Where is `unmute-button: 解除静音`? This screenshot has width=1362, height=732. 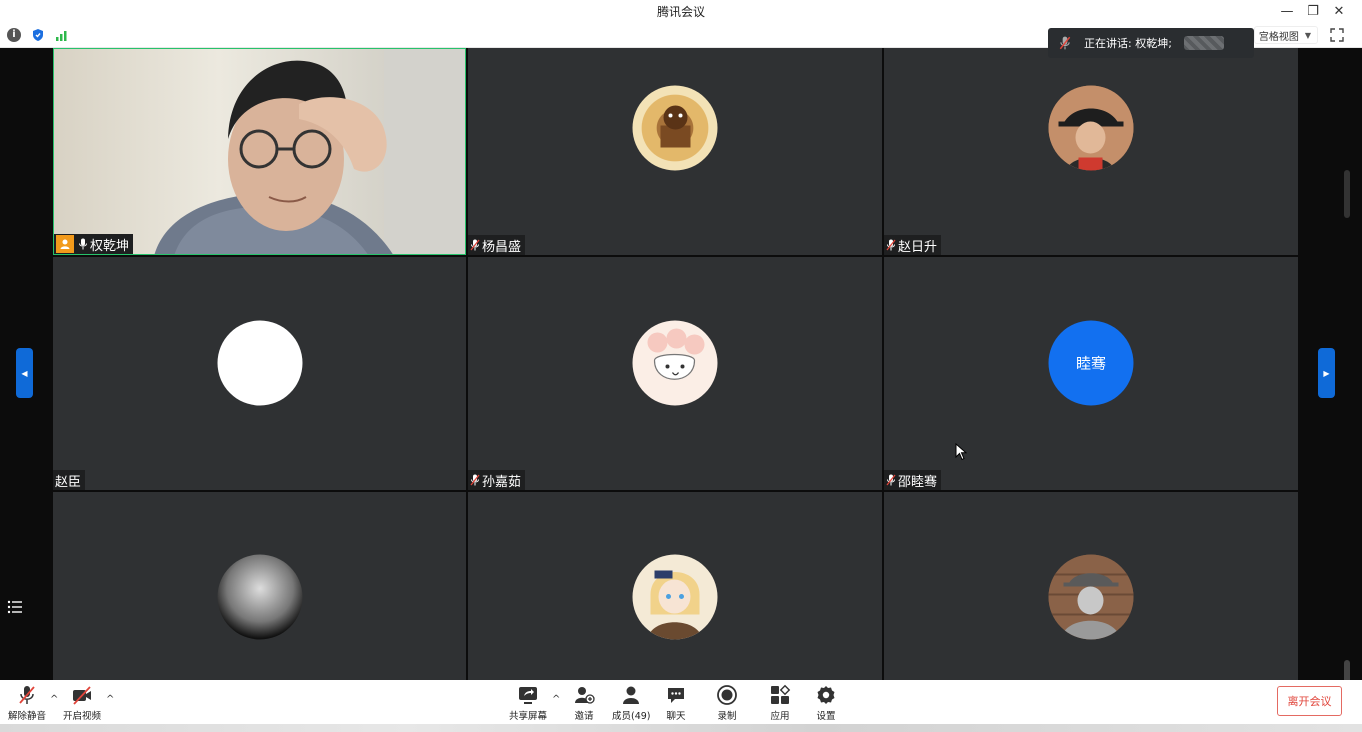
unmute-button: 解除静音 is located at coordinates (27, 703).